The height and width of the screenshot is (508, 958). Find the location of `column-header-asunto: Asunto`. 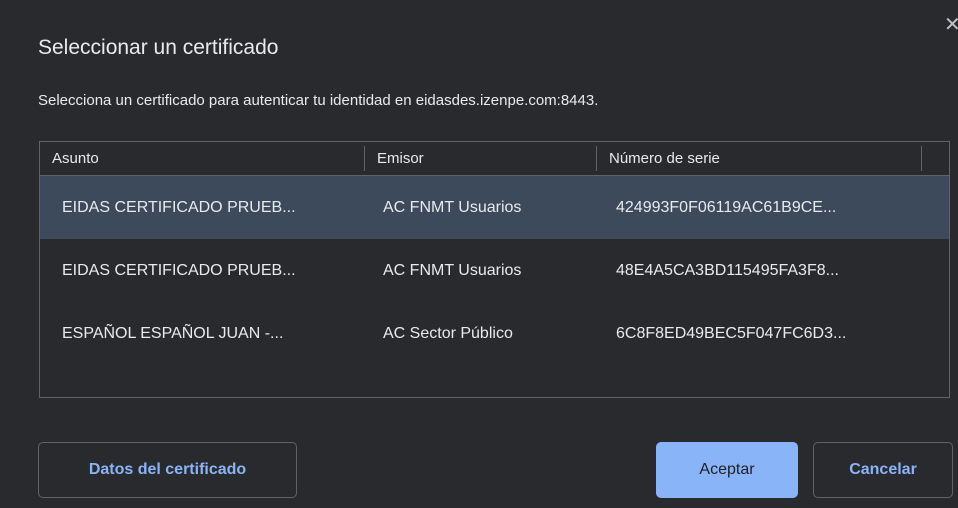

column-header-asunto: Asunto is located at coordinates (202, 158).